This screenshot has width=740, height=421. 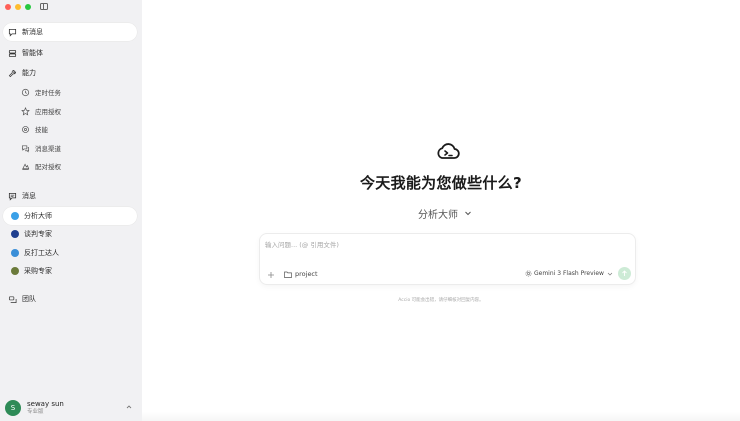 What do you see at coordinates (70, 271) in the screenshot?
I see `sidebar-agent-procurement-expert: 采购专家` at bounding box center [70, 271].